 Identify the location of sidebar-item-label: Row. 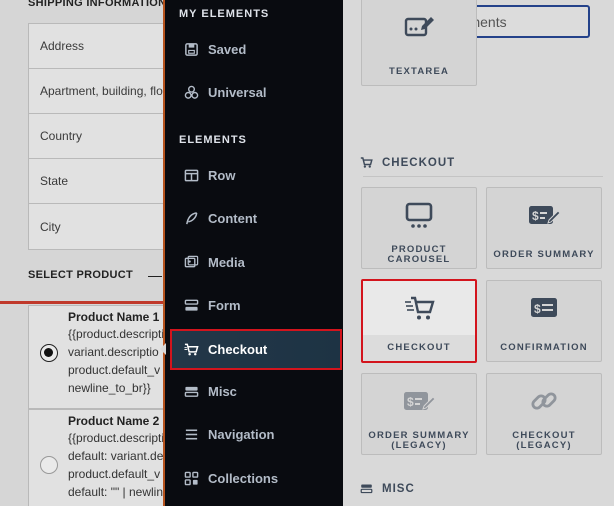
(222, 175).